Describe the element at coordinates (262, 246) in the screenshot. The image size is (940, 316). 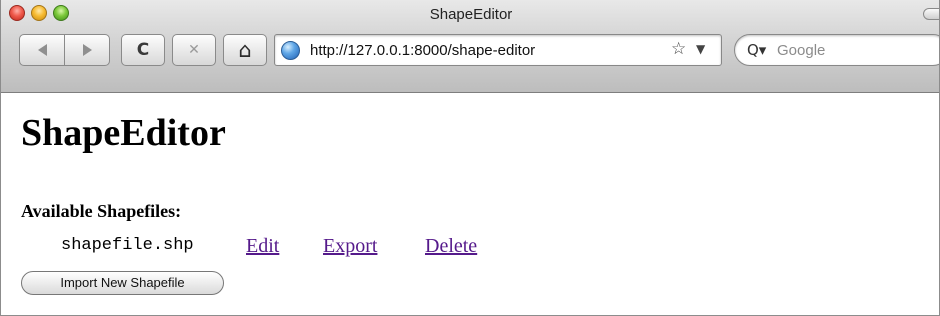
I see `edit-link: Edit` at that location.